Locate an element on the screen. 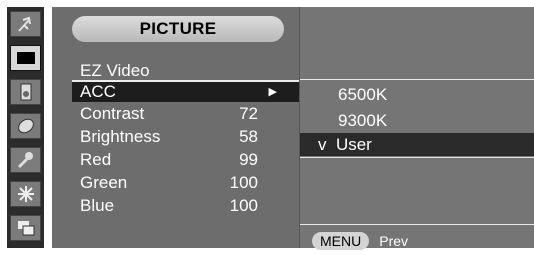 The image size is (534, 255). menu-item-label: Blue is located at coordinates (97, 205).